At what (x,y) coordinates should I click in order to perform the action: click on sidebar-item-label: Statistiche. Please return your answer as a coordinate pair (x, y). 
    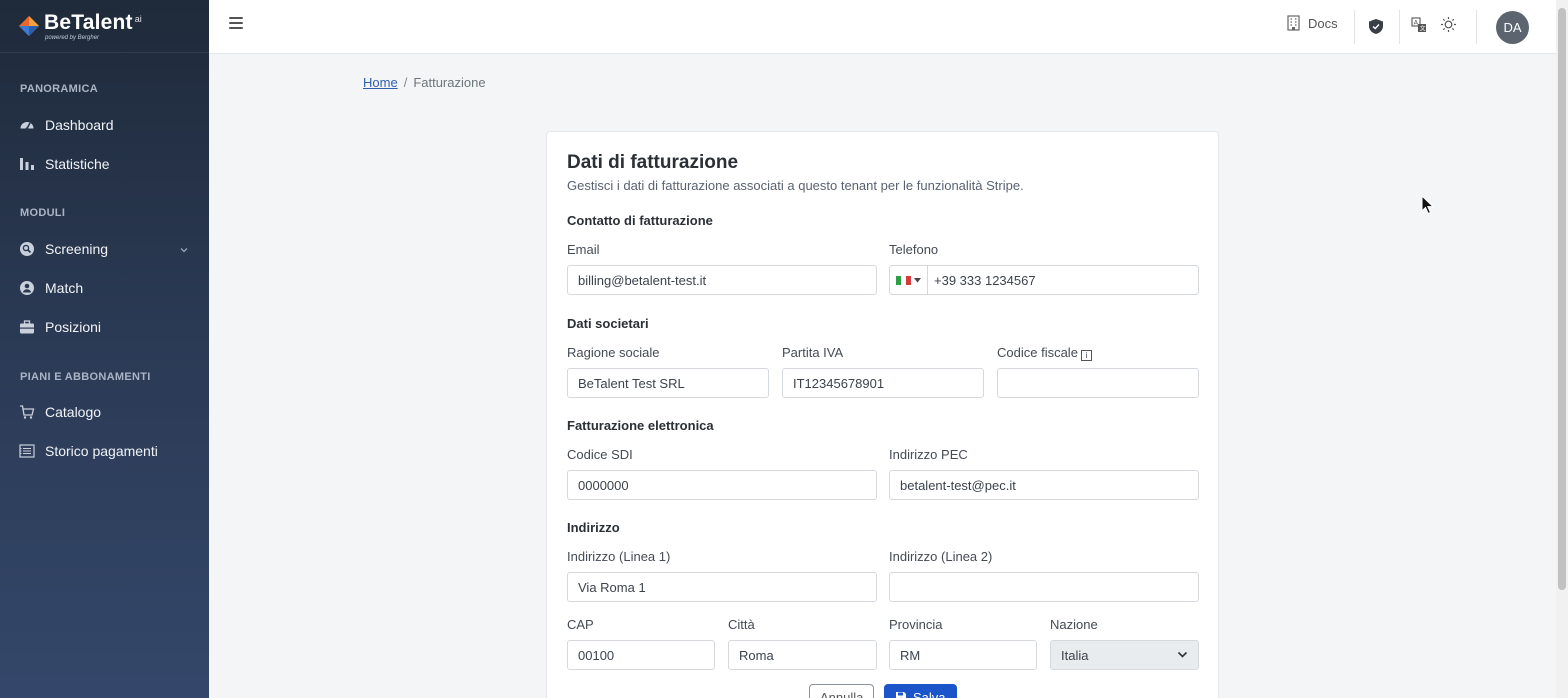
    Looking at the image, I should click on (77, 164).